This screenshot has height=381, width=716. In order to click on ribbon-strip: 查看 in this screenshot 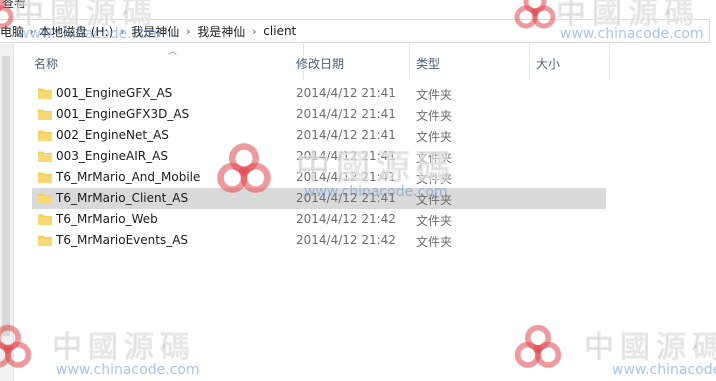, I will do `click(358, 7)`.